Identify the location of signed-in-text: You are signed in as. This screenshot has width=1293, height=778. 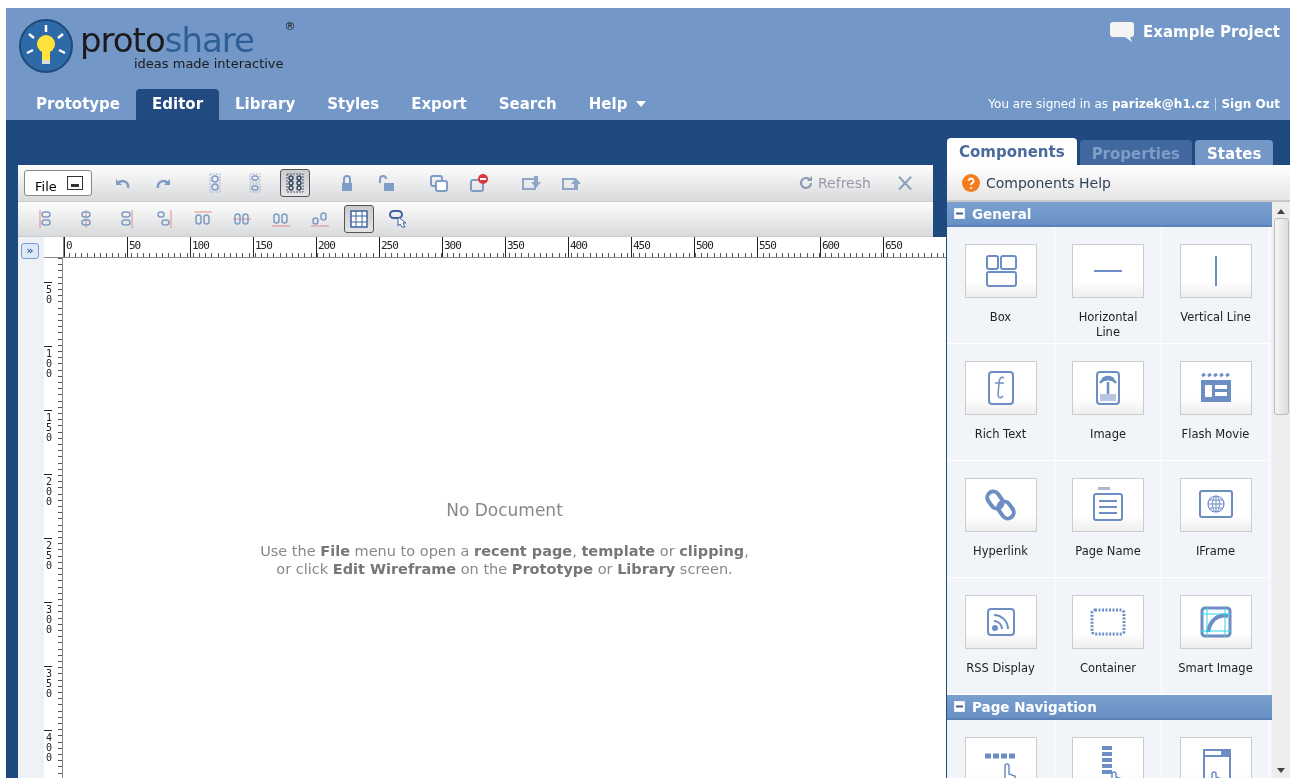
(1048, 104).